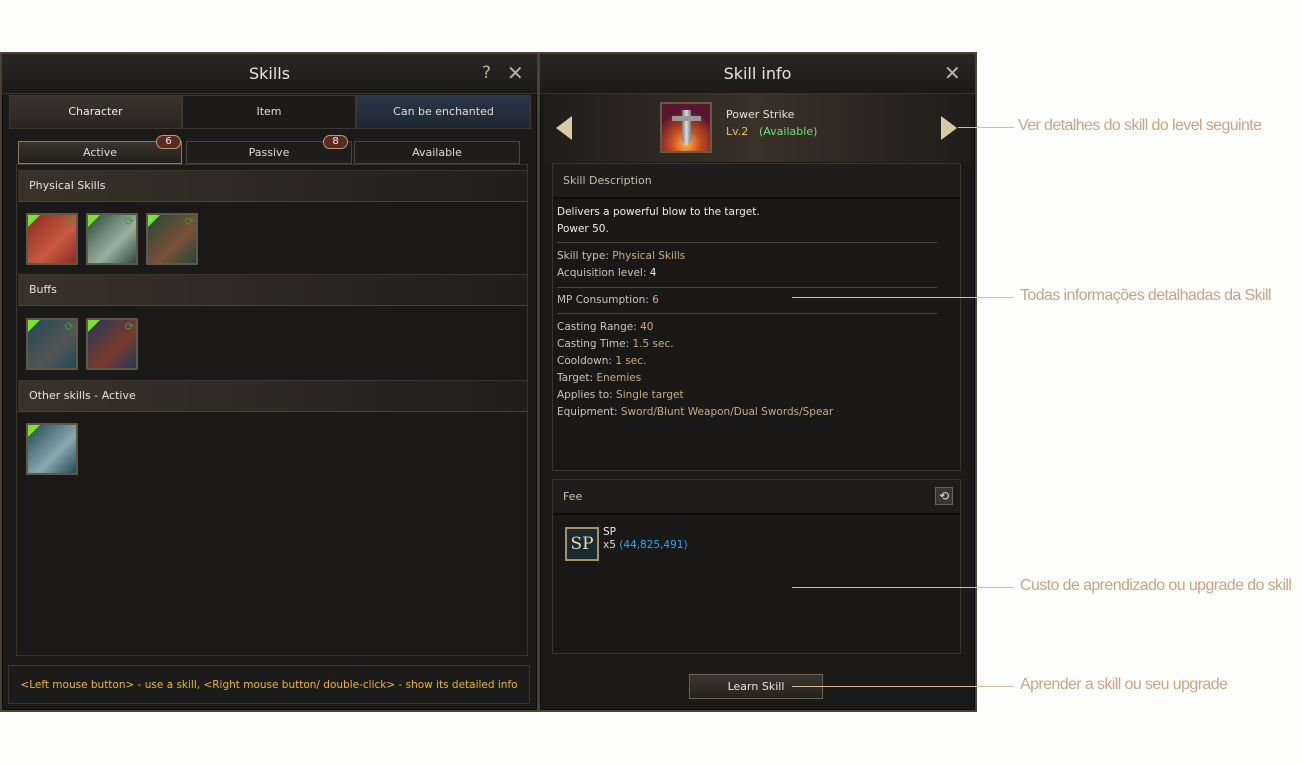  I want to click on casting-time: Casting Time: 1.5 sec., so click(615, 344).